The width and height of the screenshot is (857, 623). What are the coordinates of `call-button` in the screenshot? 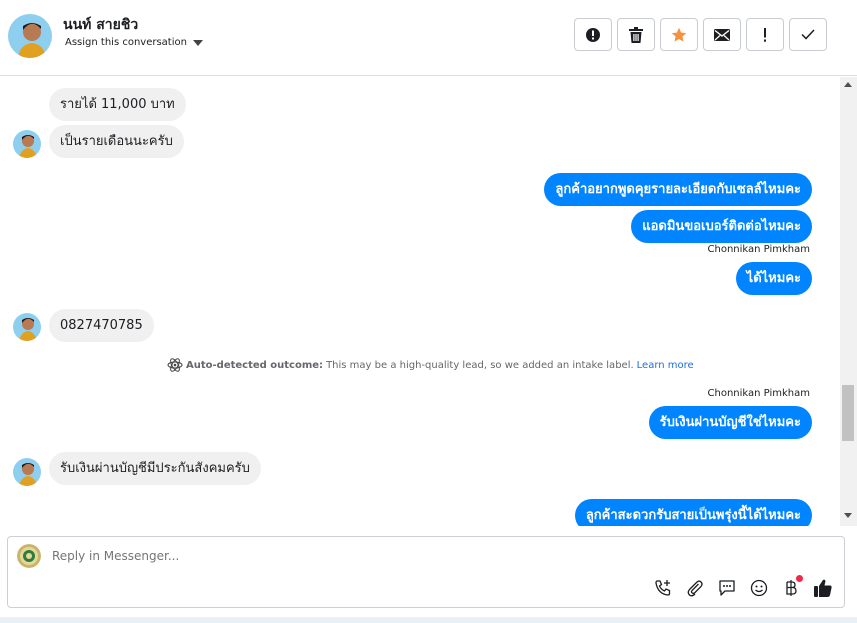 It's located at (663, 588).